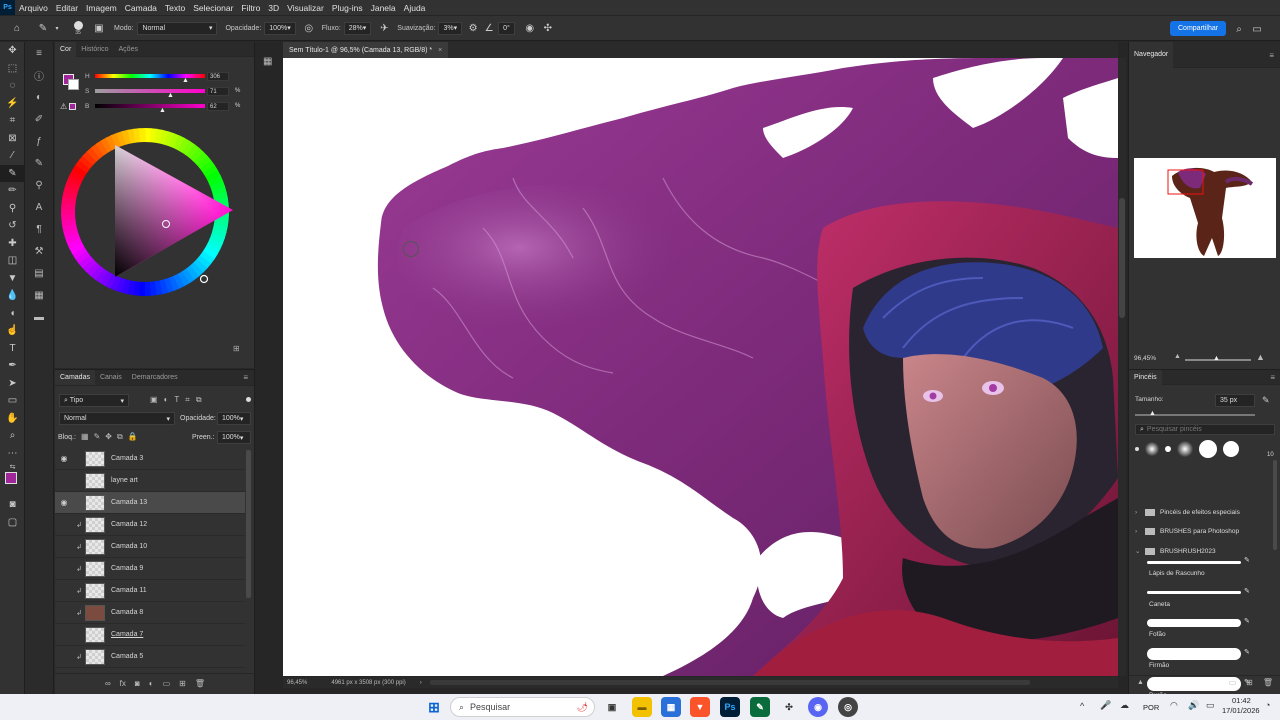 The height and width of the screenshot is (720, 1280). I want to click on brush-item-label: Firmão, so click(1214, 665).